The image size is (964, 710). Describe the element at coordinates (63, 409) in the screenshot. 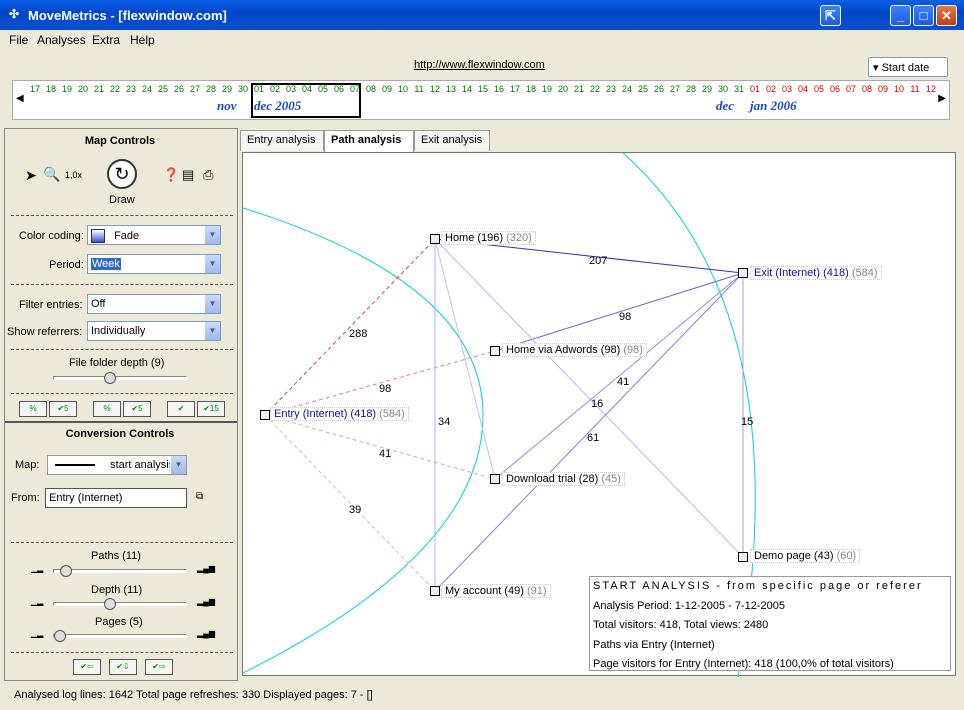

I see `filter-button-2: ✔5` at that location.